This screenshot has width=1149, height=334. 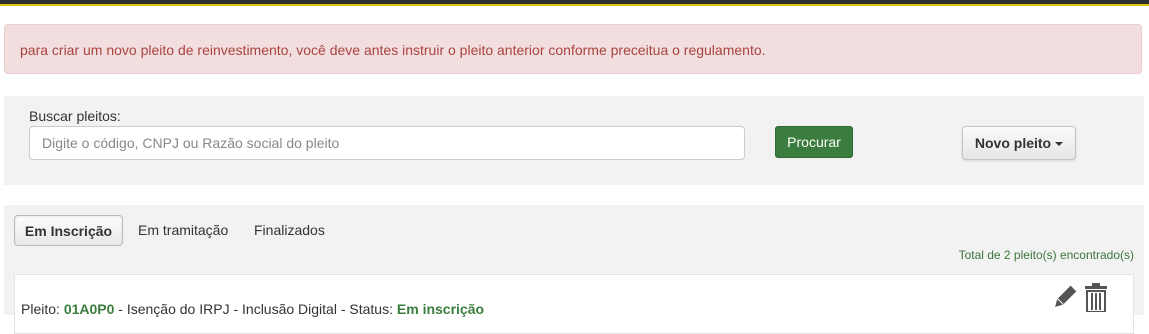 What do you see at coordinates (574, 3) in the screenshot?
I see `top-header-bar` at bounding box center [574, 3].